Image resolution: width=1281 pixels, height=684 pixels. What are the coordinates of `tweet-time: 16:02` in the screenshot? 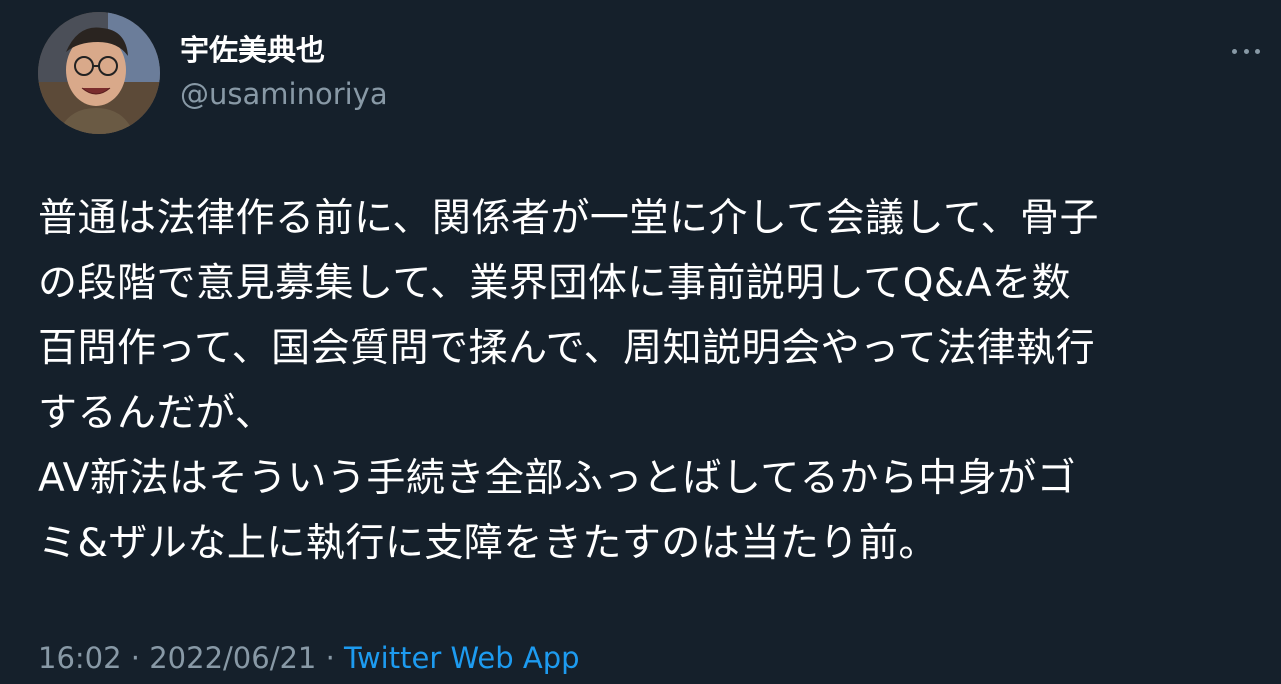 It's located at (80, 658).